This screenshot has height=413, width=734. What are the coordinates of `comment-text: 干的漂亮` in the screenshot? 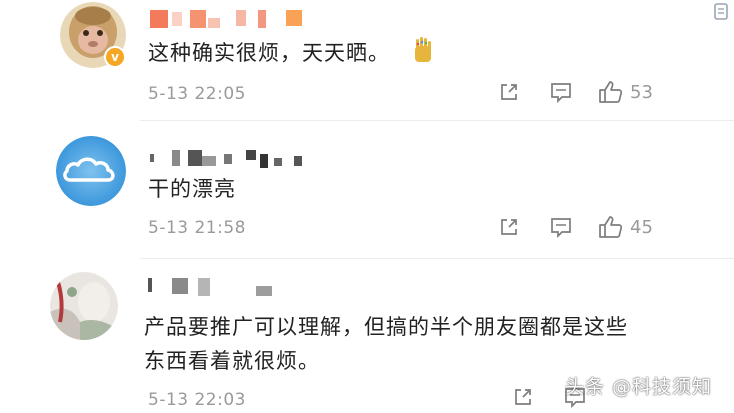 It's located at (192, 189).